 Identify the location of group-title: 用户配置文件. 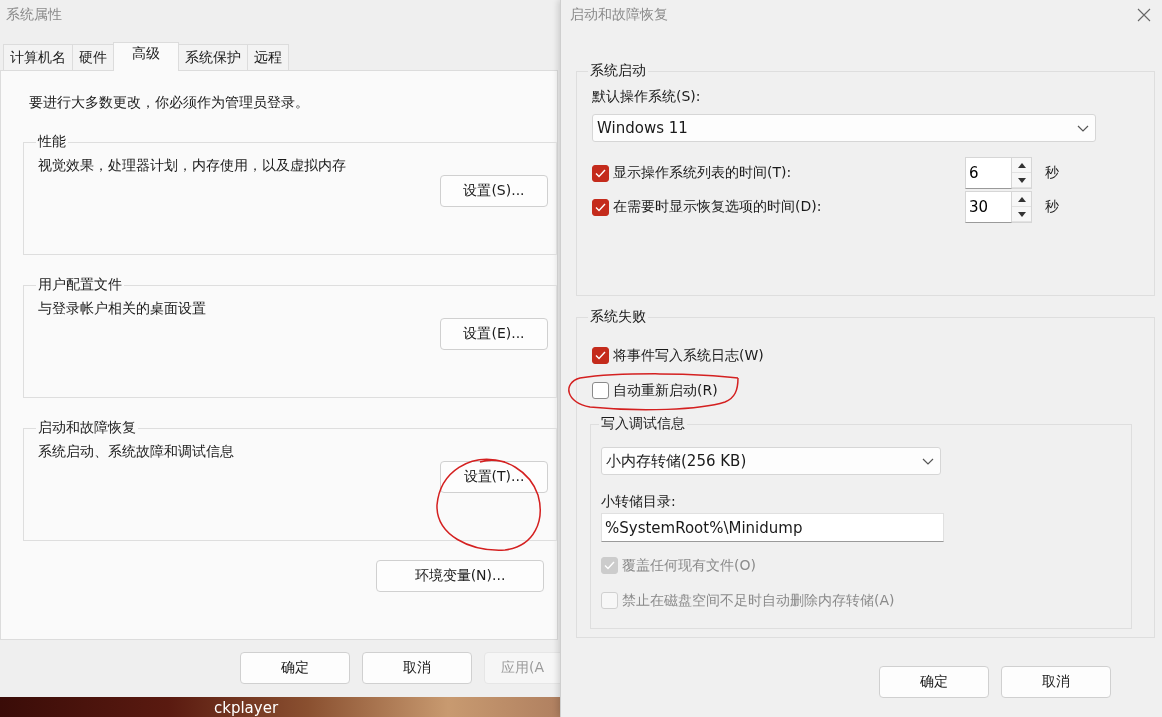
(80, 285).